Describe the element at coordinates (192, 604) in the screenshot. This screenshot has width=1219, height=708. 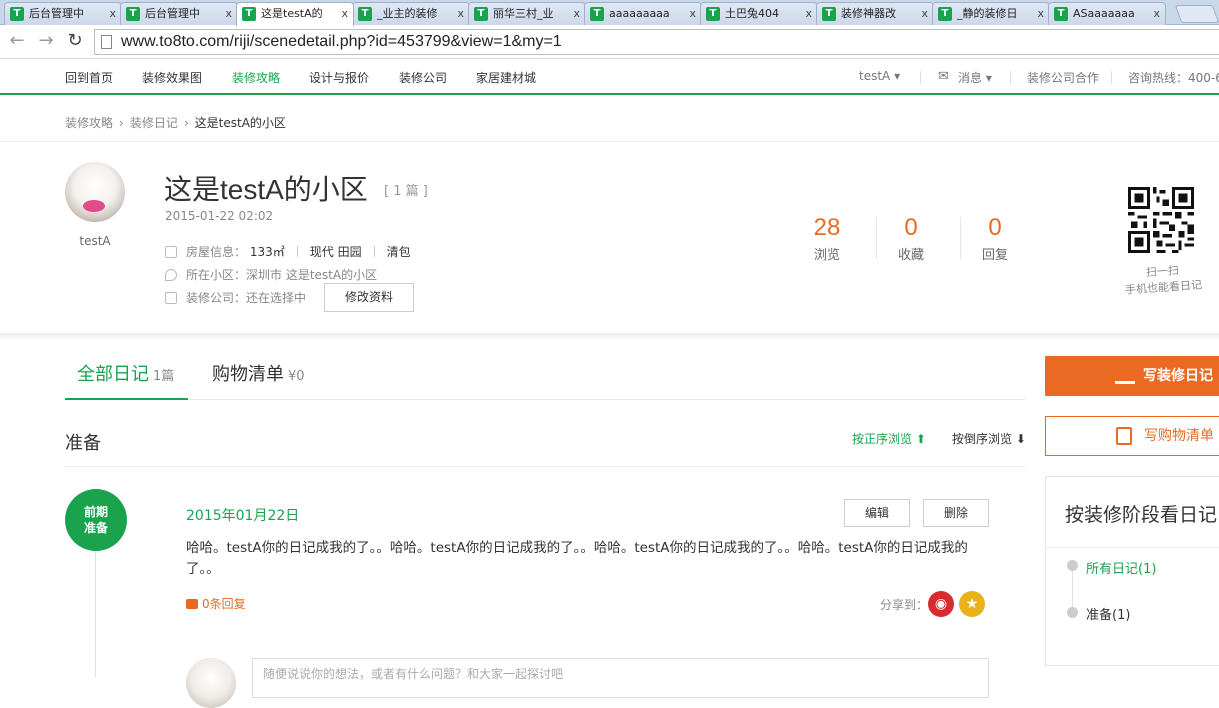
I see `comment-bubble-icon` at that location.